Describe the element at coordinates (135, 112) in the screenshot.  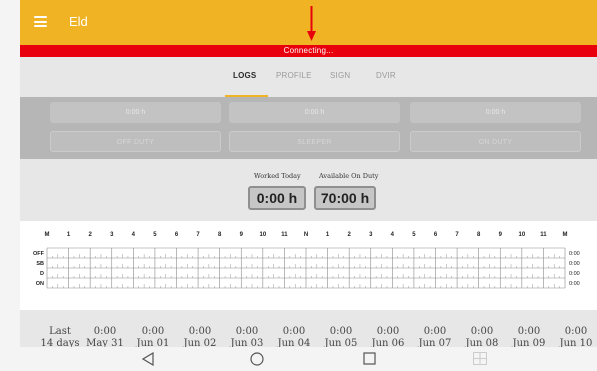
I see `off-duty-hours: 0:00 h` at that location.